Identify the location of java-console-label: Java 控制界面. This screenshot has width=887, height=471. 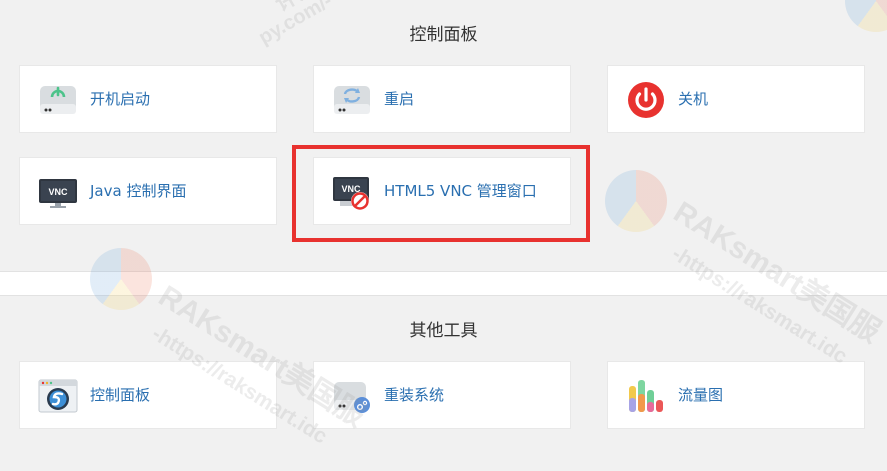
(138, 191).